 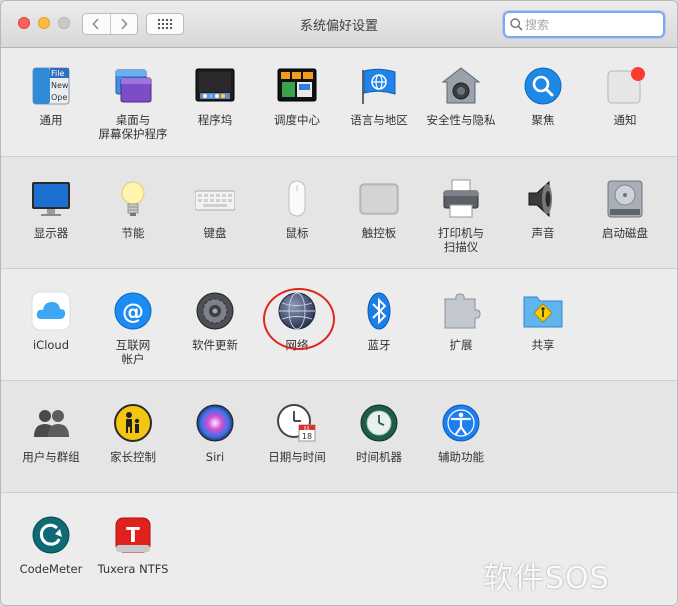 I want to click on svg-text: 18, so click(x=307, y=436).